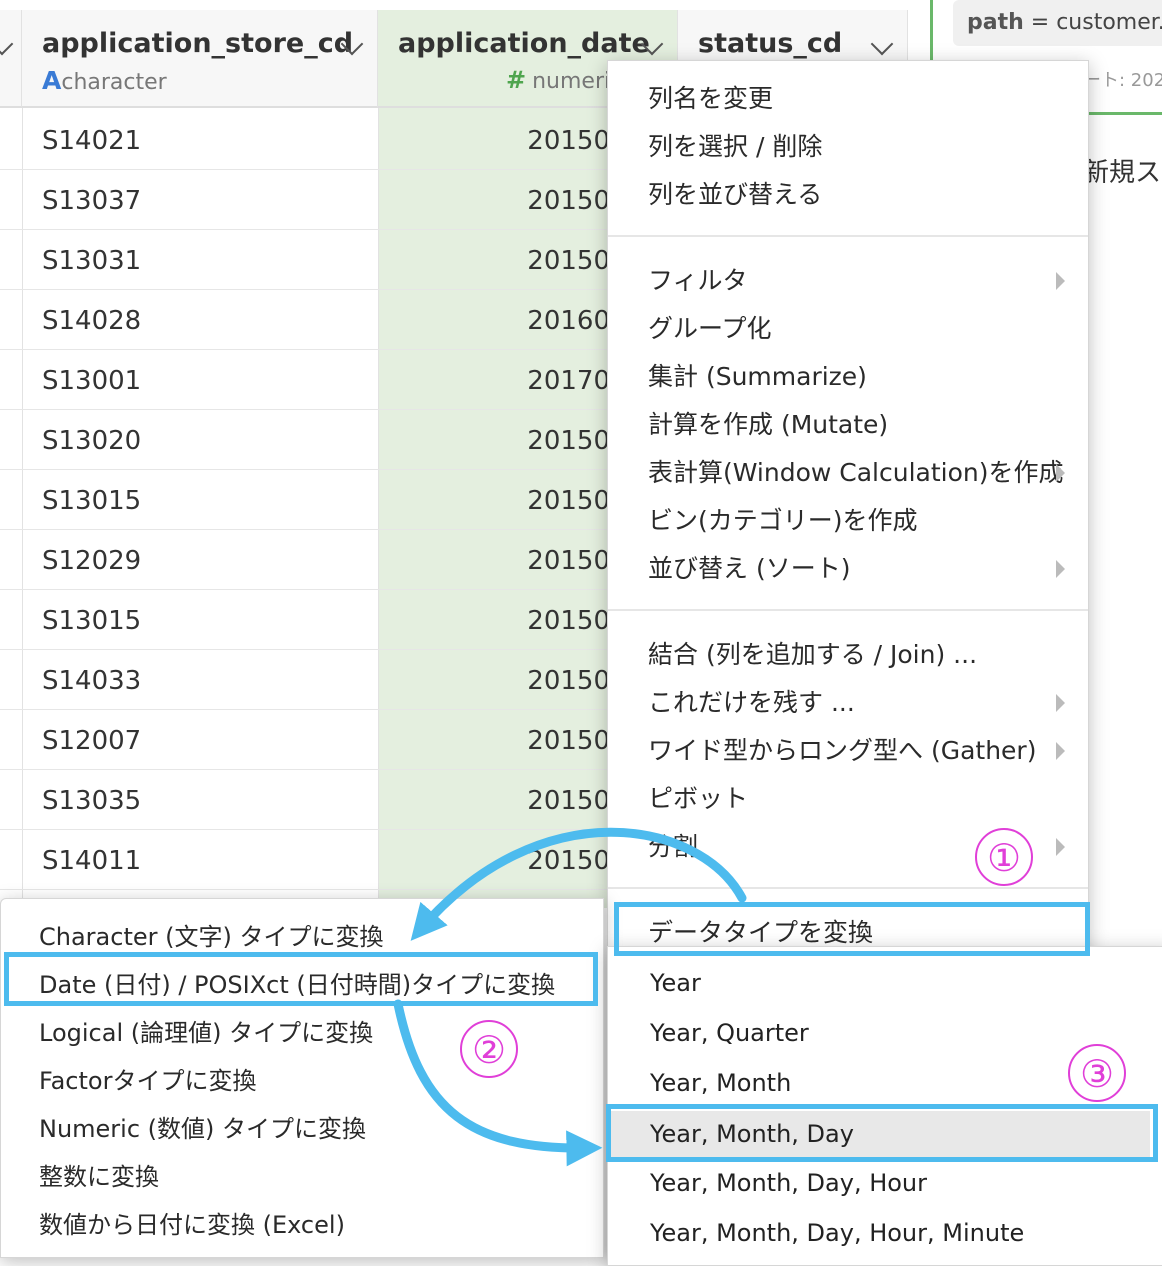 The height and width of the screenshot is (1266, 1162). What do you see at coordinates (570, 997) in the screenshot?
I see `annotation-arrows` at bounding box center [570, 997].